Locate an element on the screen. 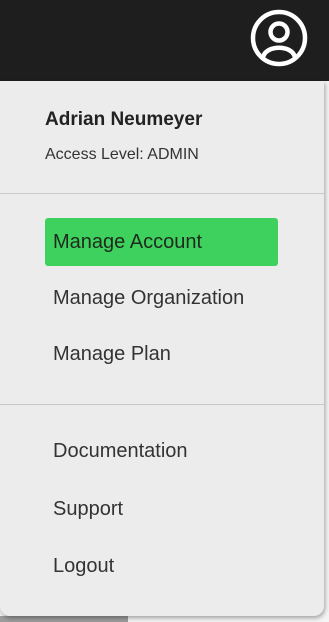 The image size is (329, 622). menu-item-documentation: Documentation is located at coordinates (161, 451).